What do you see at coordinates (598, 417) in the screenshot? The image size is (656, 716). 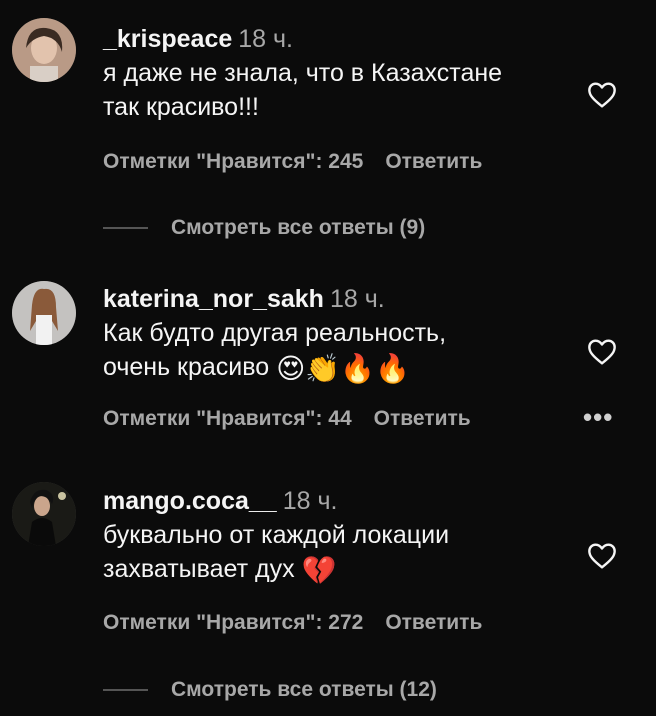 I see `more-dots-icon: •••` at bounding box center [598, 417].